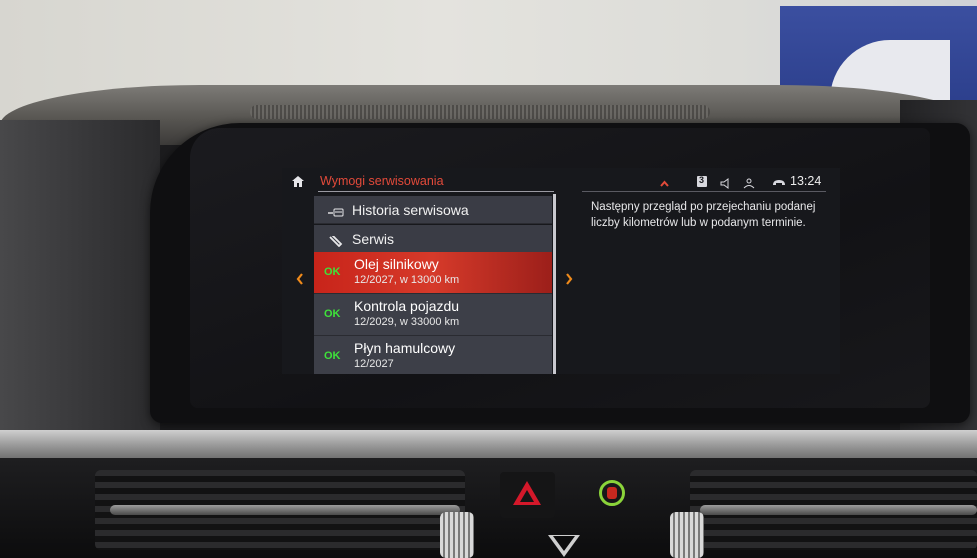 The image size is (977, 558). Describe the element at coordinates (838, 510) in the screenshot. I see `vent-blade-right` at that location.